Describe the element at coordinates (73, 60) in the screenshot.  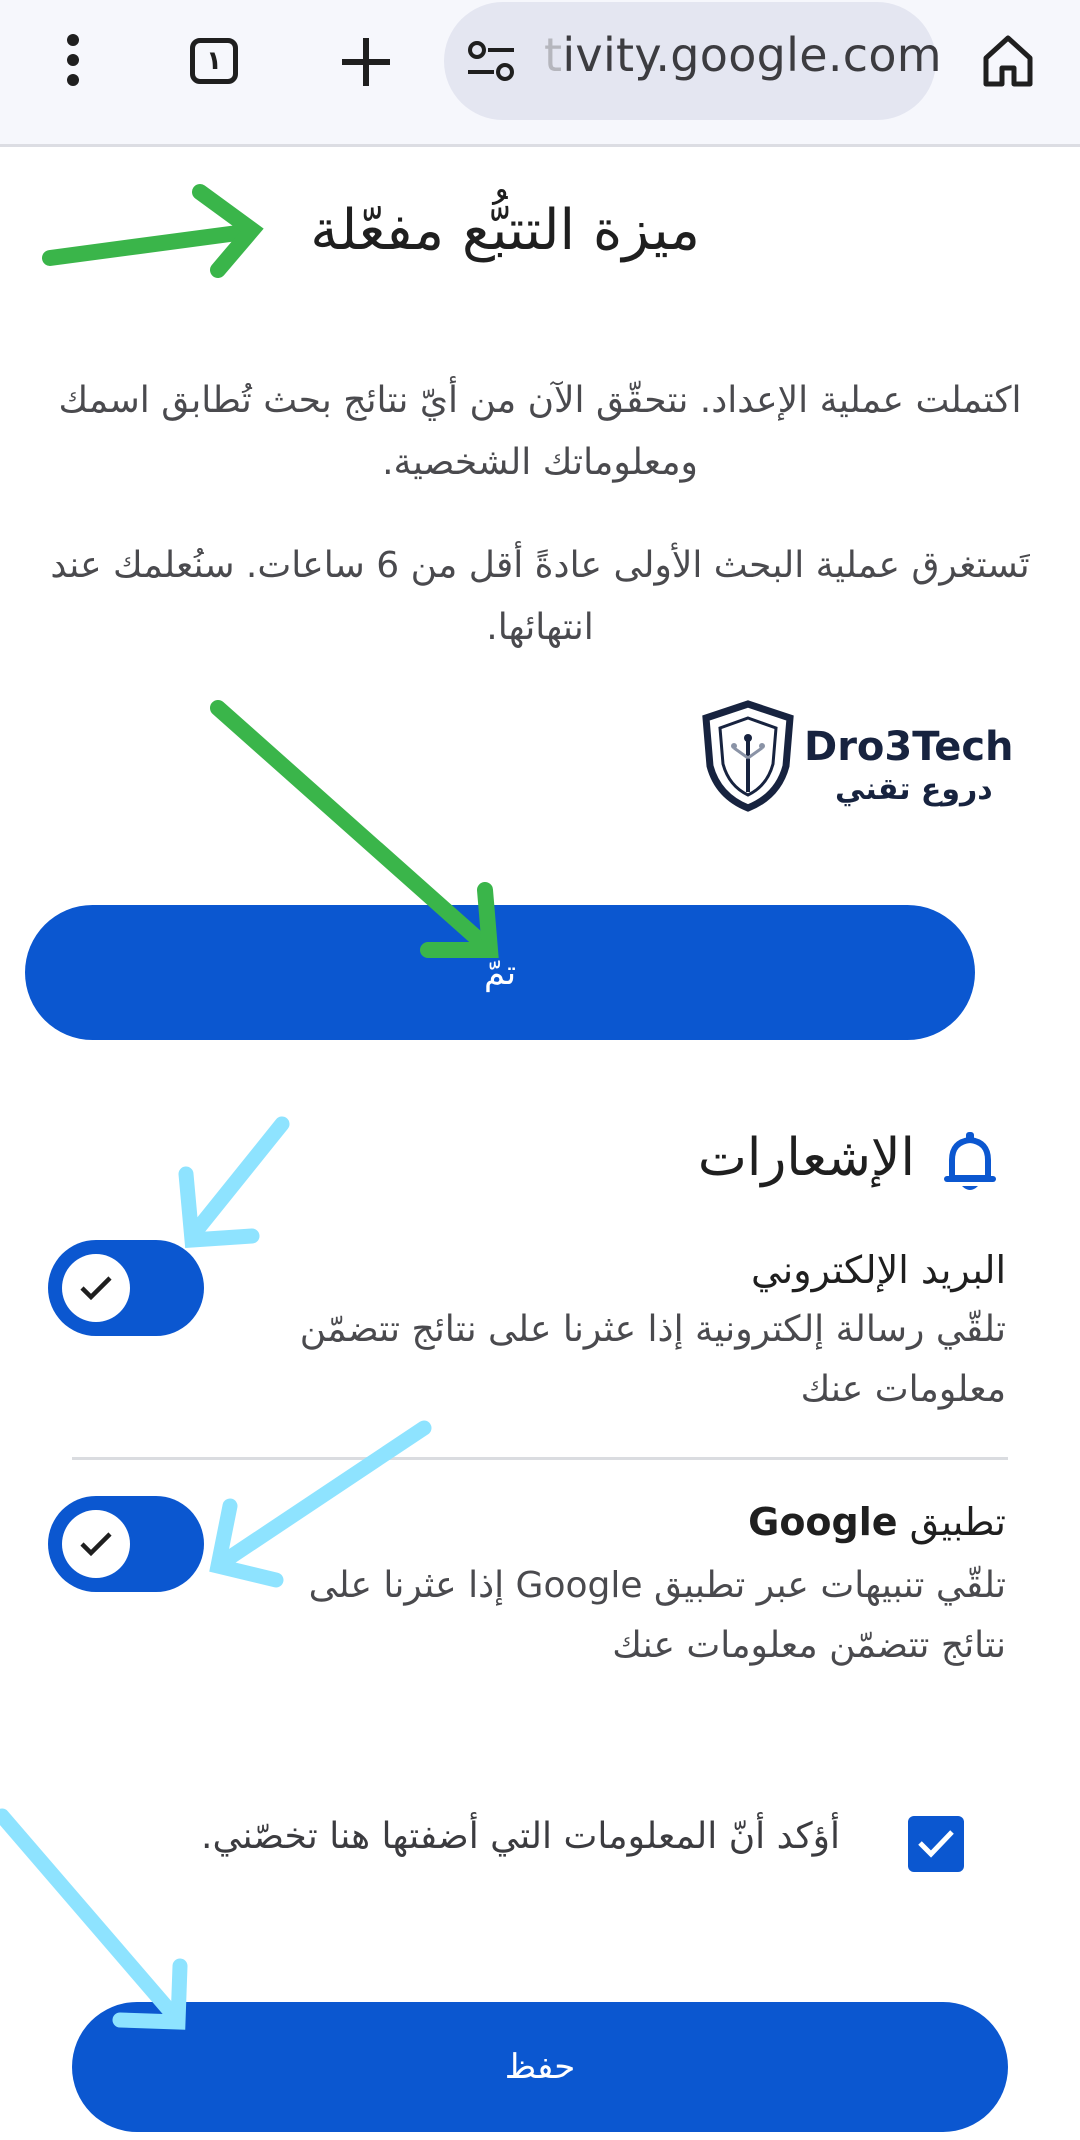
I see `more-vert-icon` at that location.